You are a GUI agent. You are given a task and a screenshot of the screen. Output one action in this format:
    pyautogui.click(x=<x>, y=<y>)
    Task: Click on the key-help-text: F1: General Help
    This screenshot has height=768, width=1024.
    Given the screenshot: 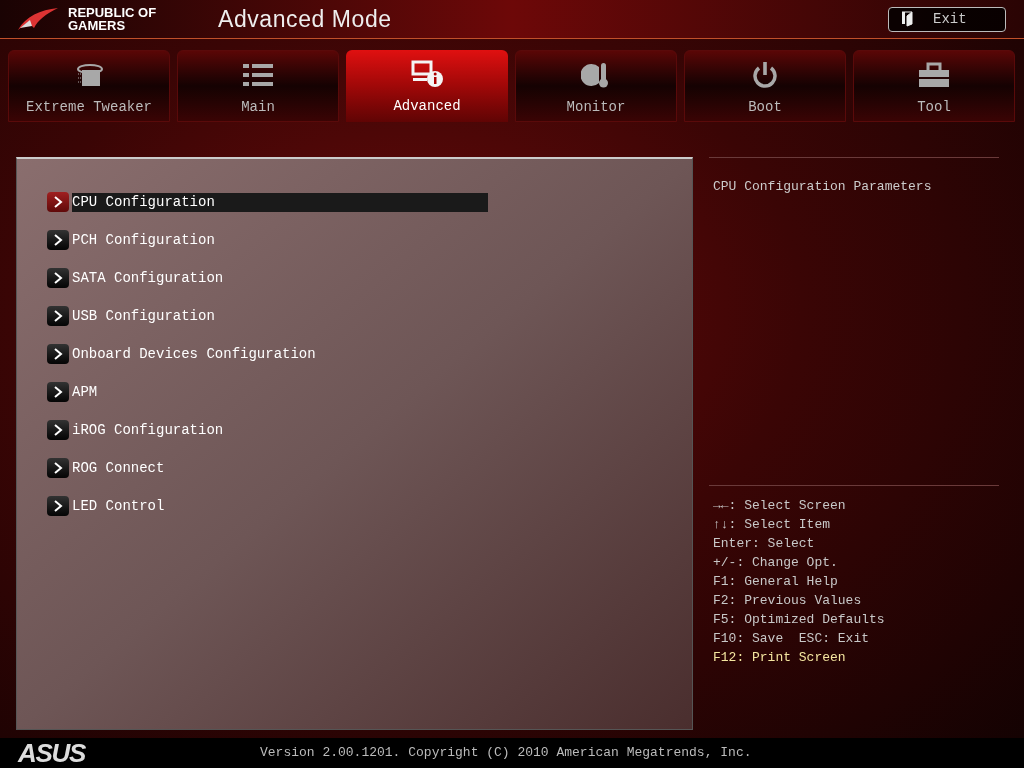 What is the action you would take?
    pyautogui.click(x=776, y=582)
    